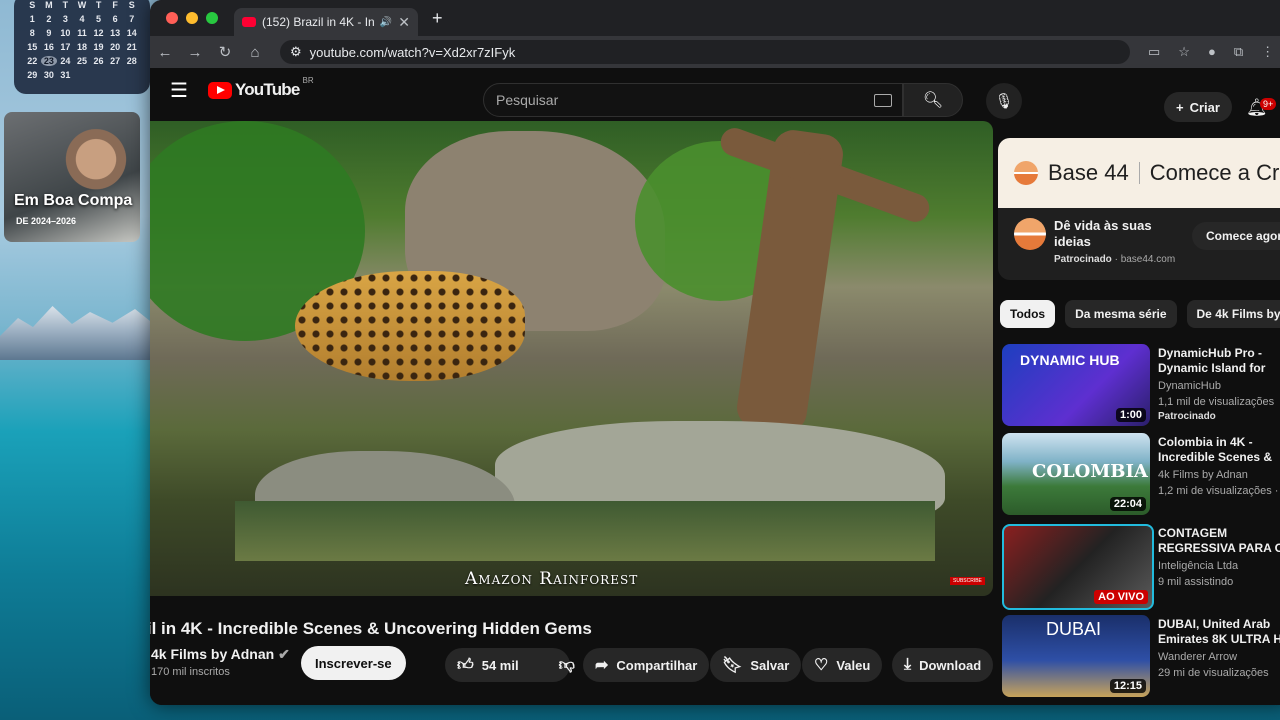  I want to click on widget-title: Em Boa Compa, so click(73, 200).